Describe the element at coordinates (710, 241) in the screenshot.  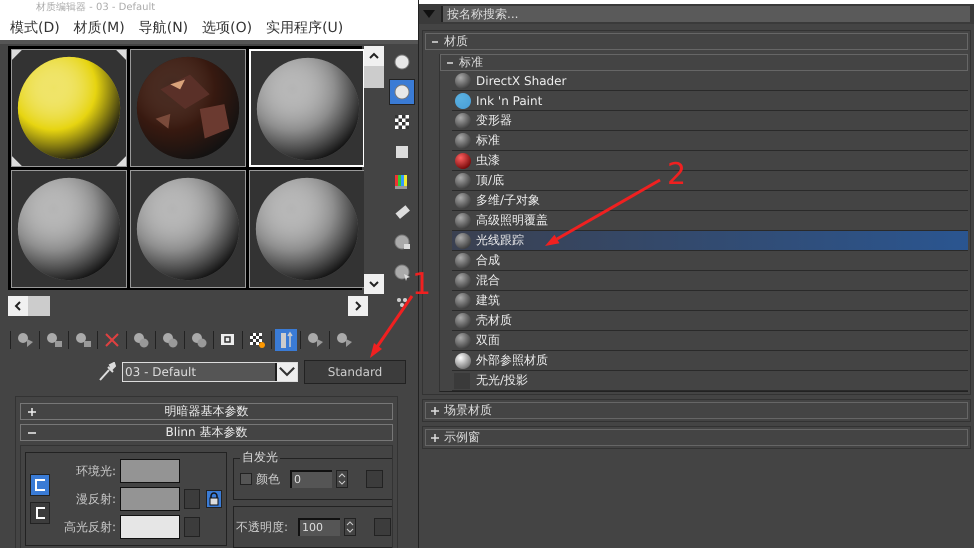
I see `material-list-item: 光线跟踪` at that location.